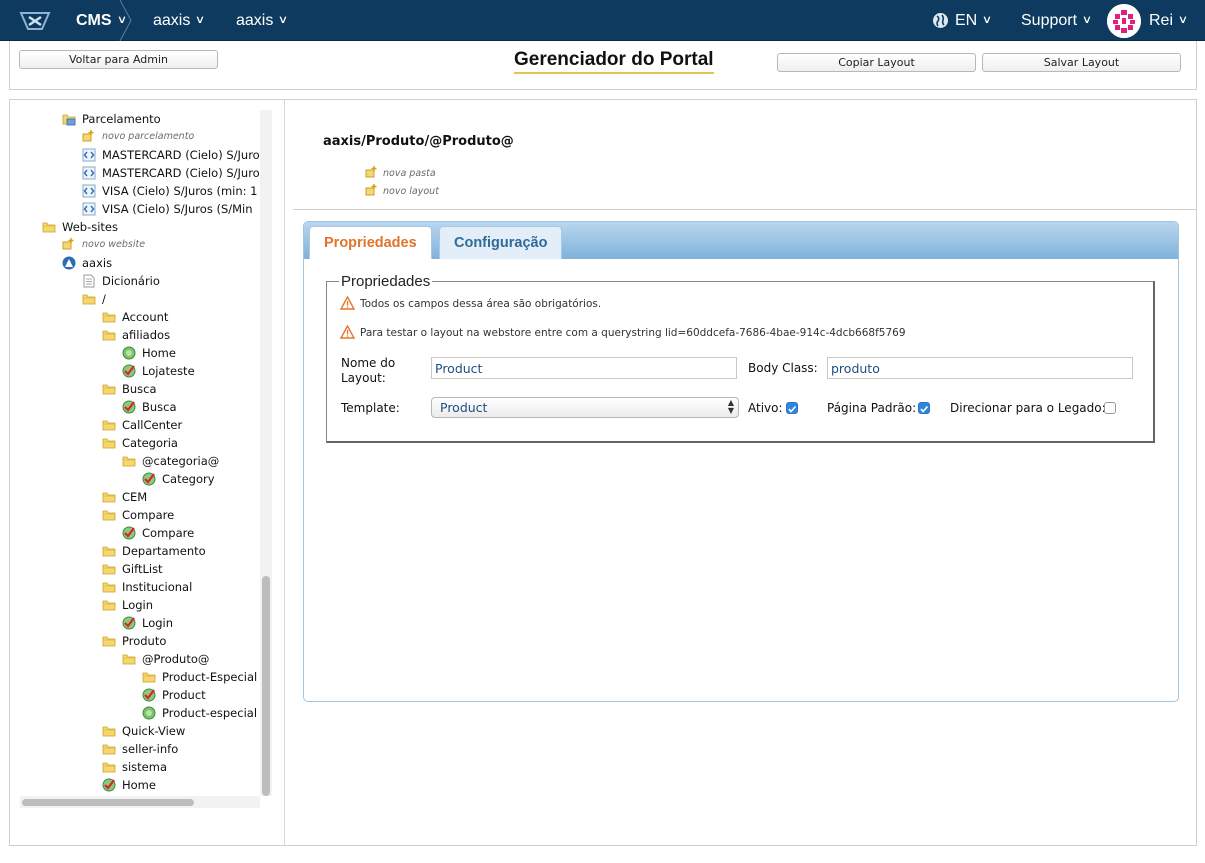 This screenshot has height=863, width=1205. Describe the element at coordinates (138, 137) in the screenshot. I see `tree-new-item-link: novo parcelamento` at that location.